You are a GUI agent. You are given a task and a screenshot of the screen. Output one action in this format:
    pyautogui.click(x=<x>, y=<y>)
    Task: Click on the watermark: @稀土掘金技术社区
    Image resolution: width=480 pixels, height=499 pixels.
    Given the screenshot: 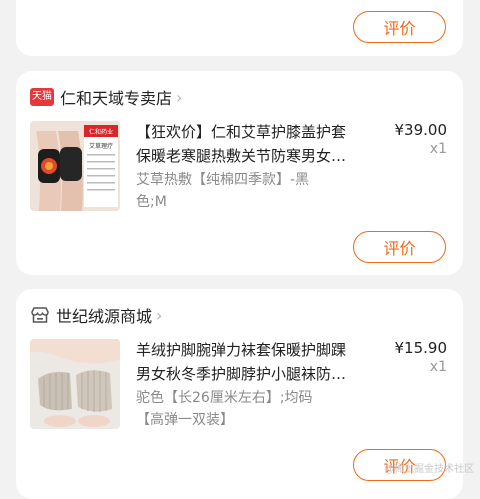 What is the action you would take?
    pyautogui.click(x=429, y=469)
    